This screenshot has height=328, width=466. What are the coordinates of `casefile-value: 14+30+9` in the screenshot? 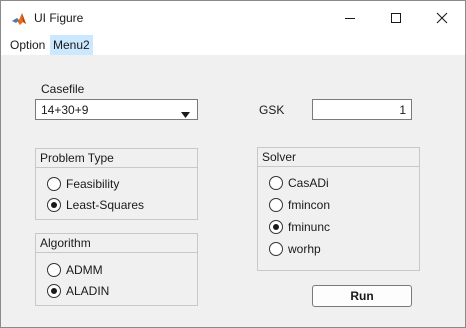 It's located at (65, 110).